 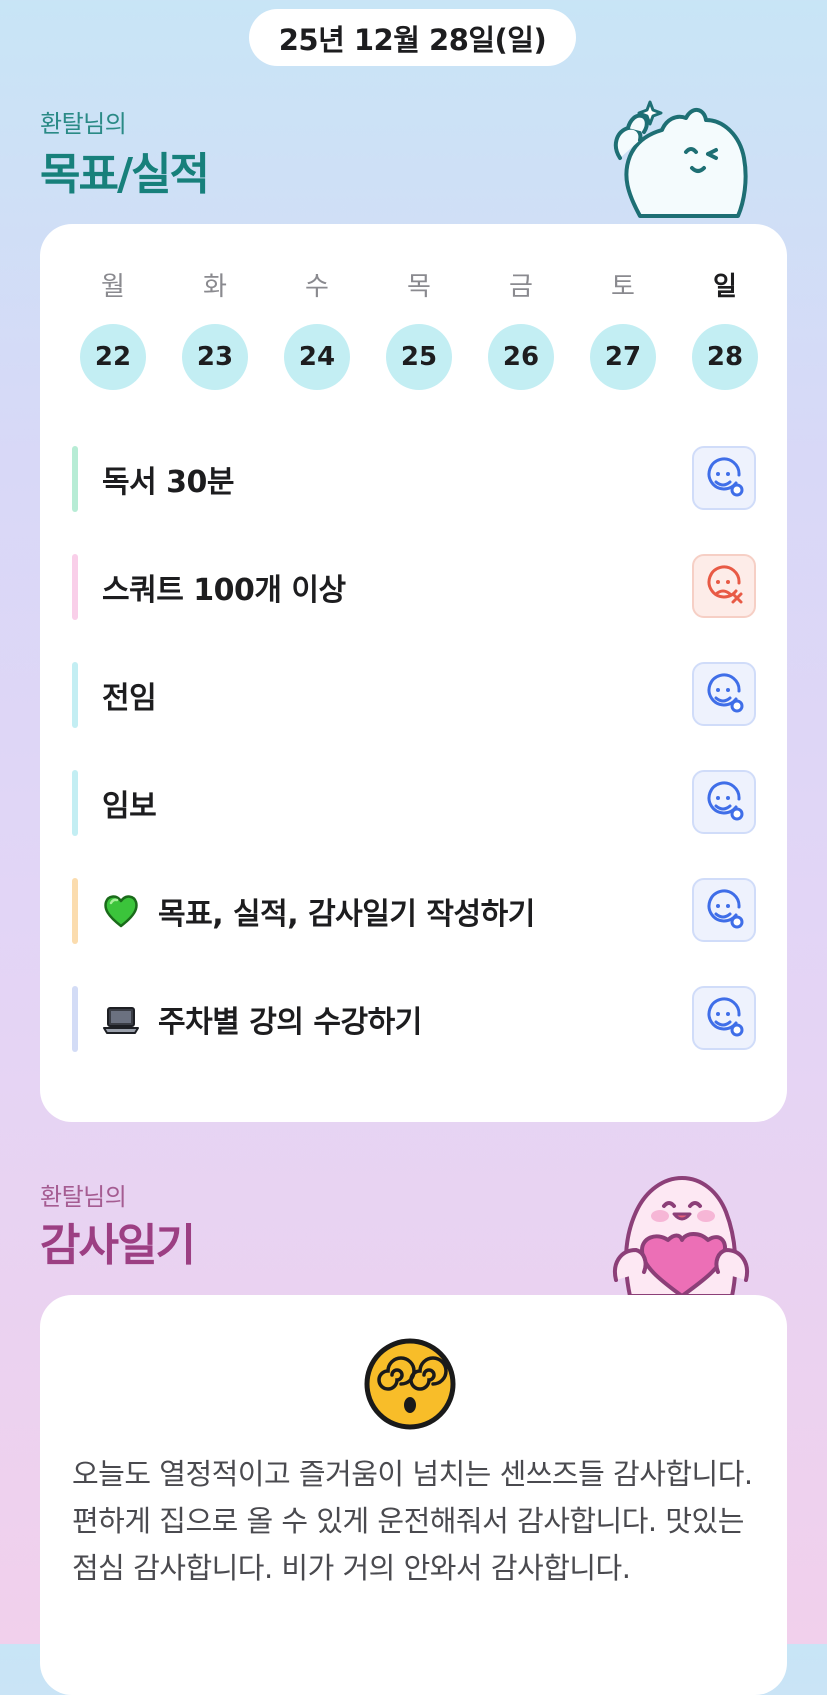 I want to click on laptop-icon, so click(x=121, y=1020).